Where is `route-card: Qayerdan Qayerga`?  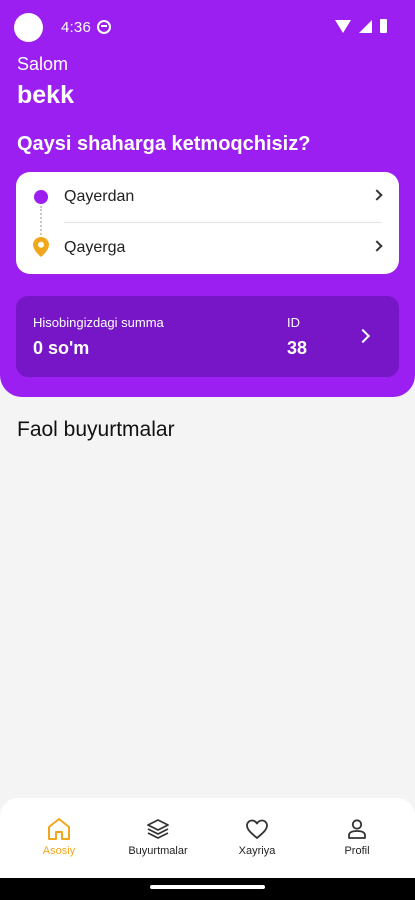
route-card: Qayerdan Qayerga is located at coordinates (207, 223).